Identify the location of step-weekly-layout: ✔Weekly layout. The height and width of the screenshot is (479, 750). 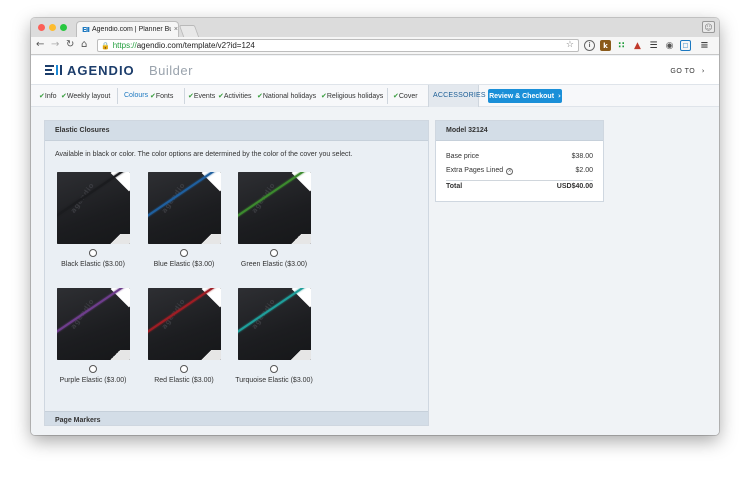
(85, 96).